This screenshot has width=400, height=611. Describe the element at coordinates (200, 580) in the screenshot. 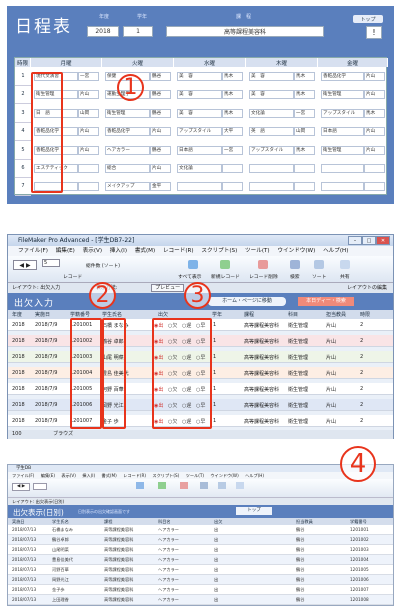

I see `table-row: 2018/07/13 岡野光江 高等課程美容科 ヘアカラー 出 鶴谷 1201006` at that location.